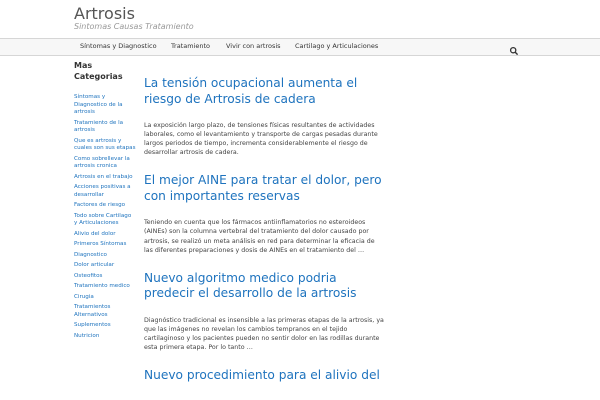  What do you see at coordinates (105, 337) in the screenshot?
I see `category-item: Nutricion` at bounding box center [105, 337].